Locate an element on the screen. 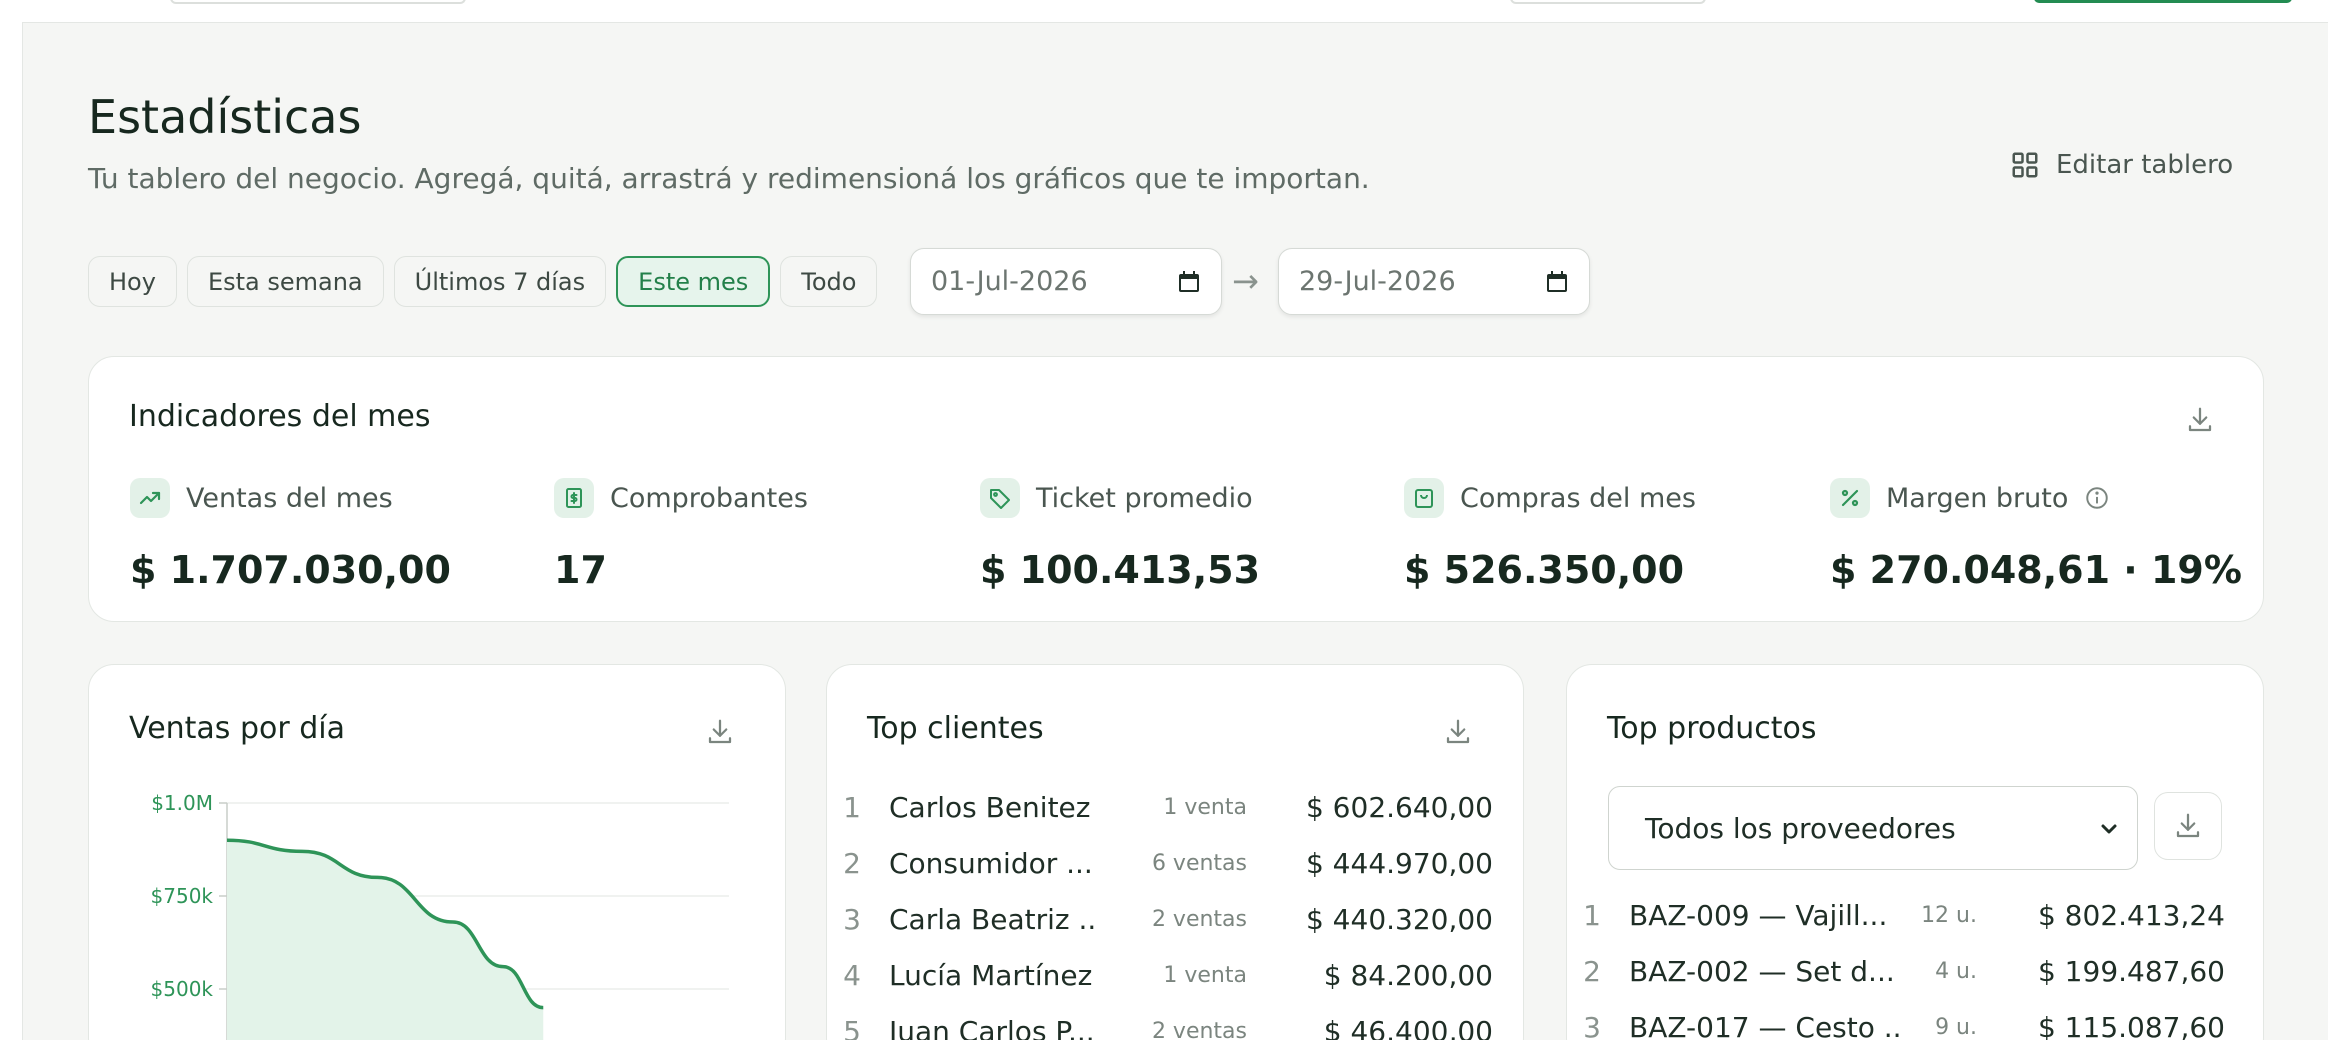 This screenshot has width=2328, height=1040. list-item-rank: 4 is located at coordinates (852, 975).